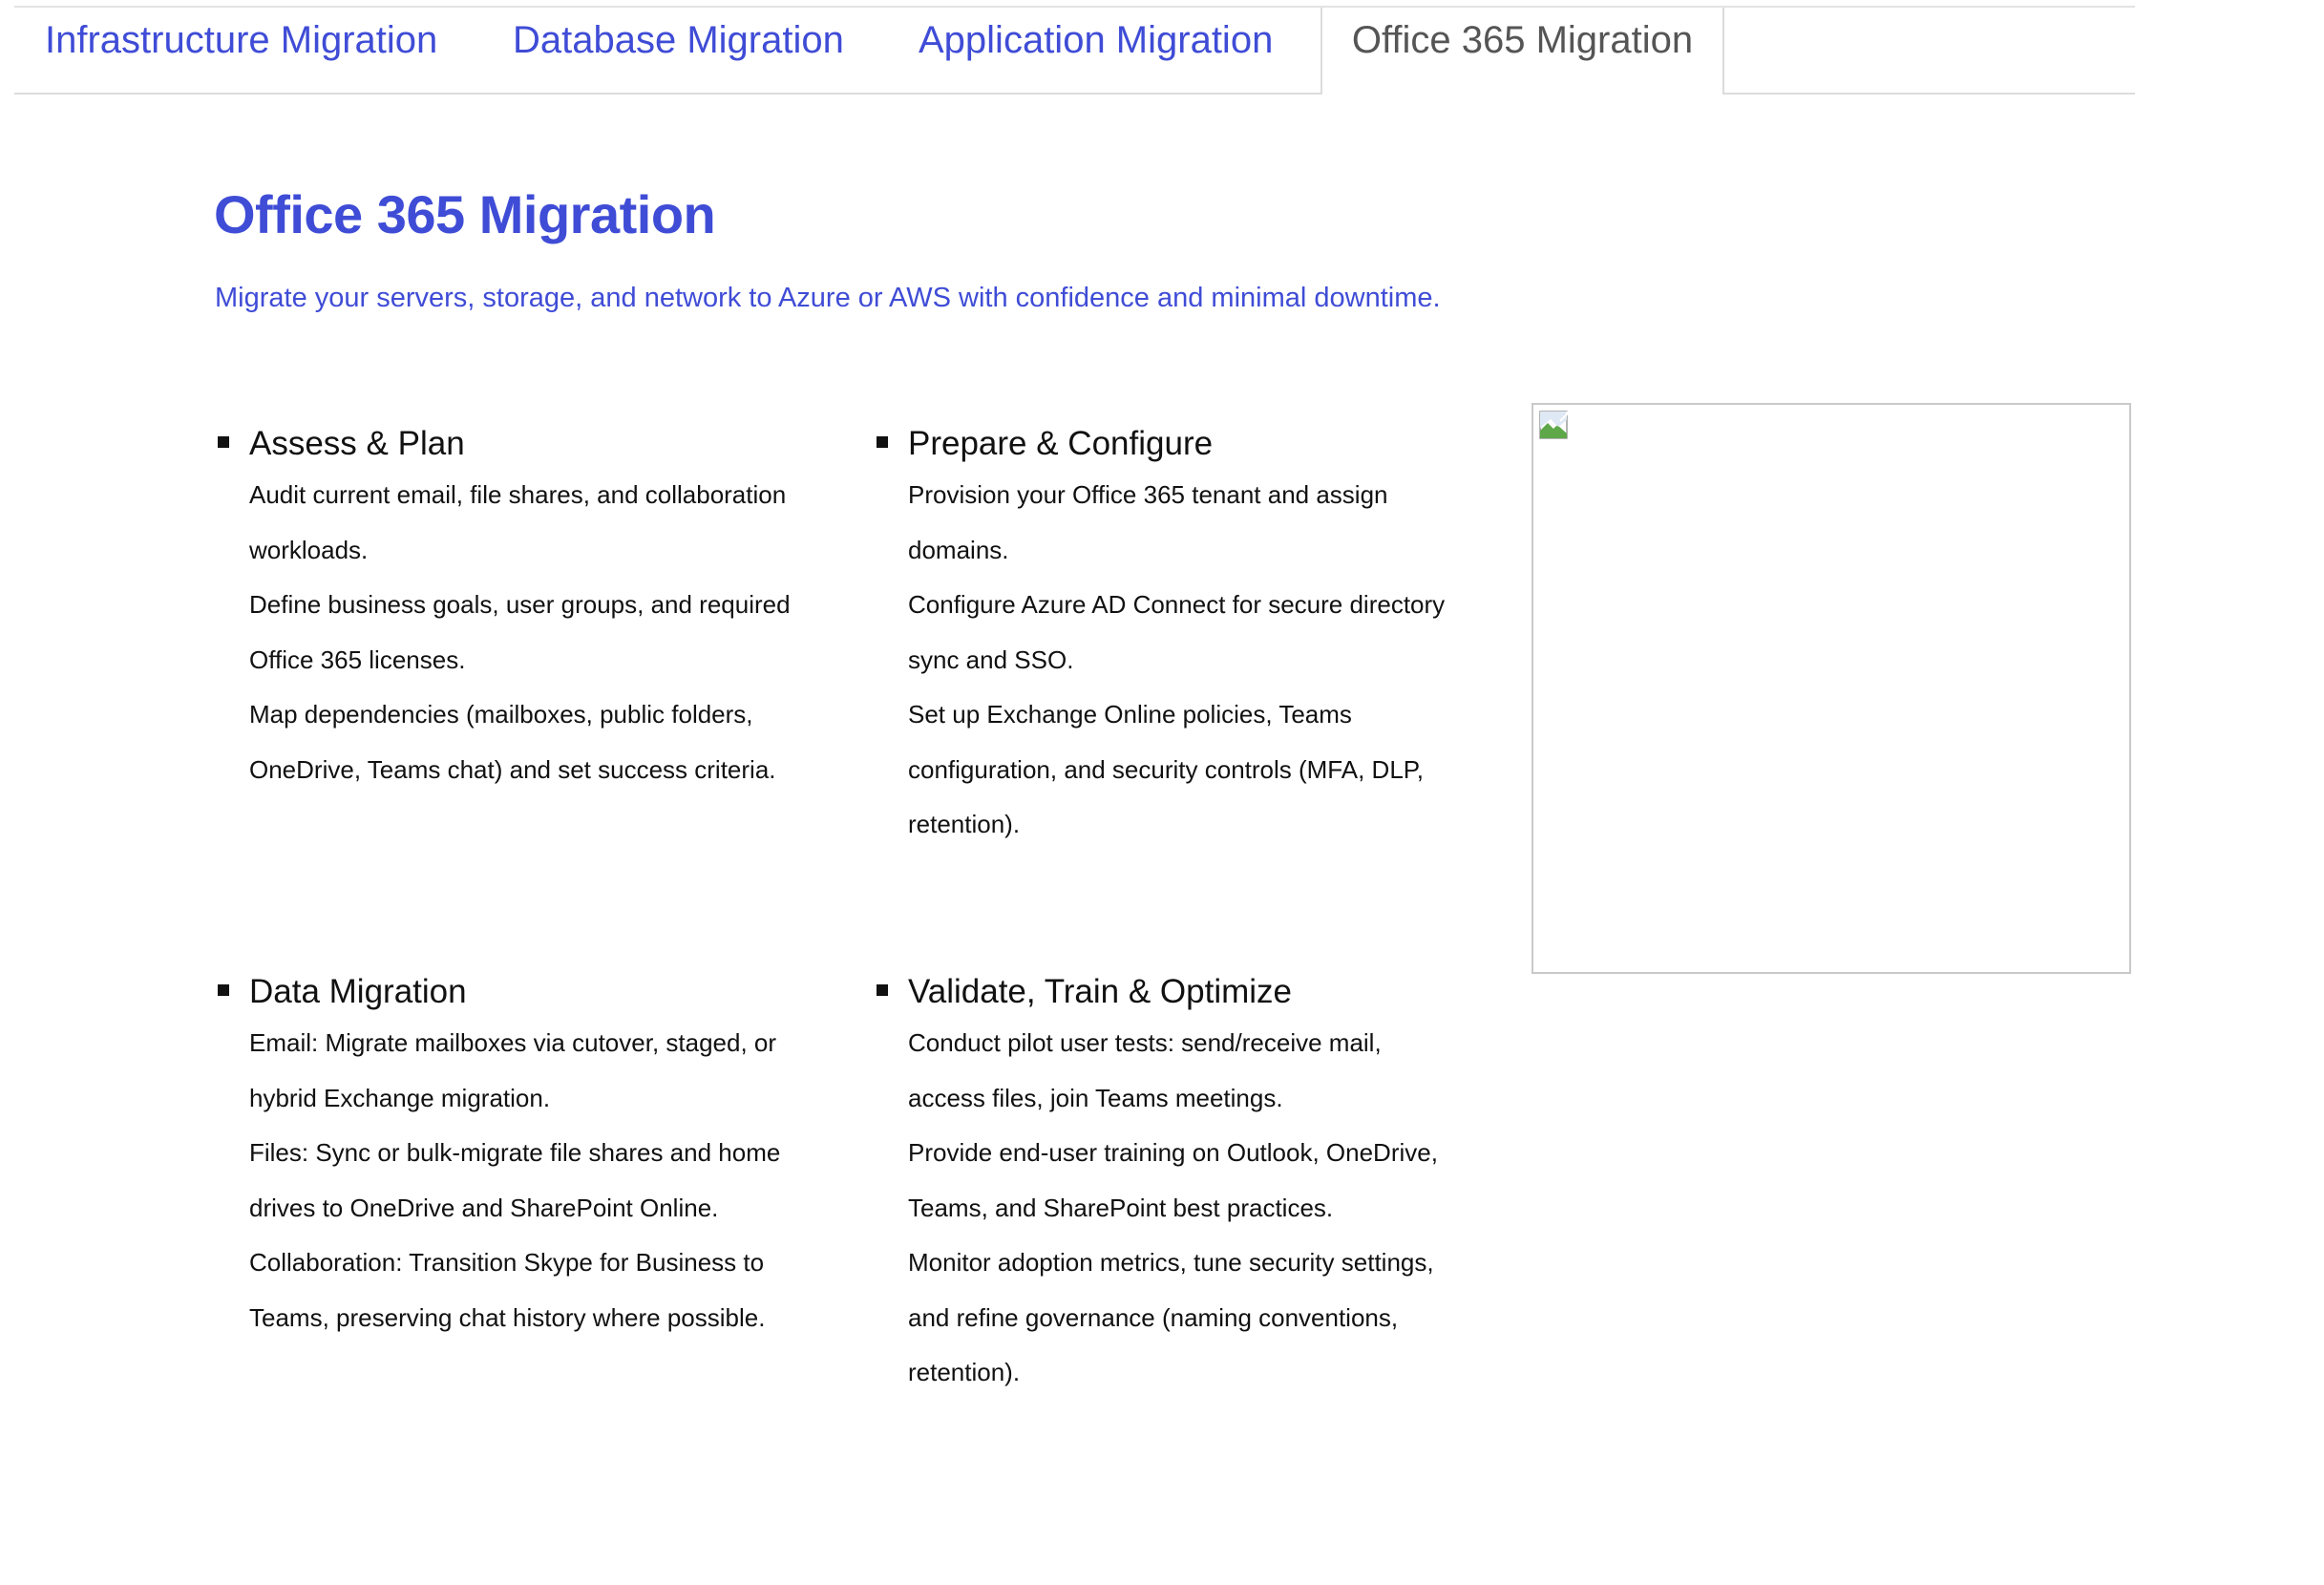  What do you see at coordinates (678, 50) in the screenshot?
I see `tab-database-migration: Database Migration` at bounding box center [678, 50].